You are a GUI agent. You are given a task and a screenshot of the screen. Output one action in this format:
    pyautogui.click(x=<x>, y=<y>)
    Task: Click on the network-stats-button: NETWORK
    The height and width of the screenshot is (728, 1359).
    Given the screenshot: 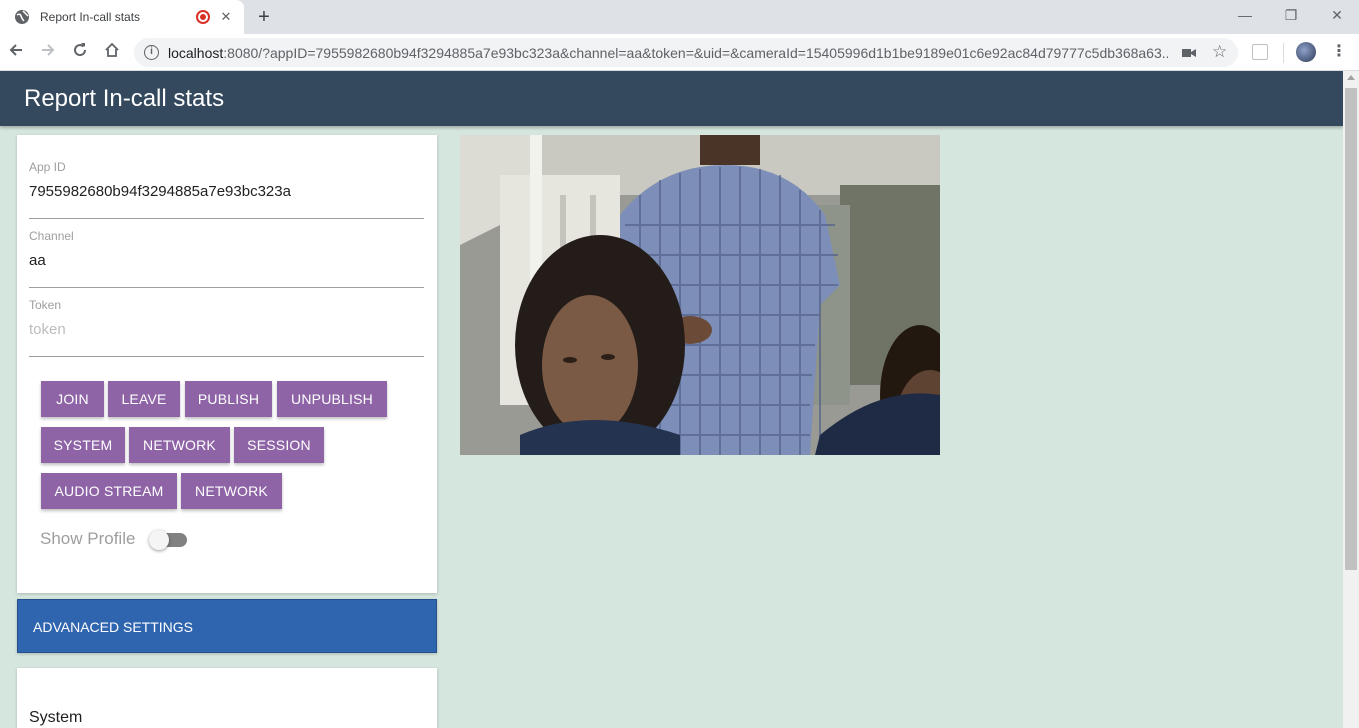 What is the action you would take?
    pyautogui.click(x=179, y=445)
    